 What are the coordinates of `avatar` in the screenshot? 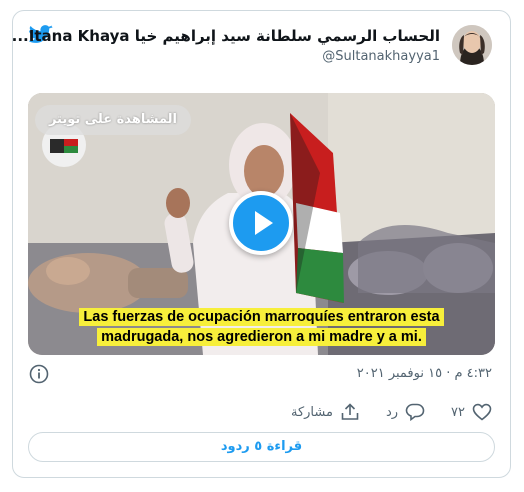 It's located at (472, 45).